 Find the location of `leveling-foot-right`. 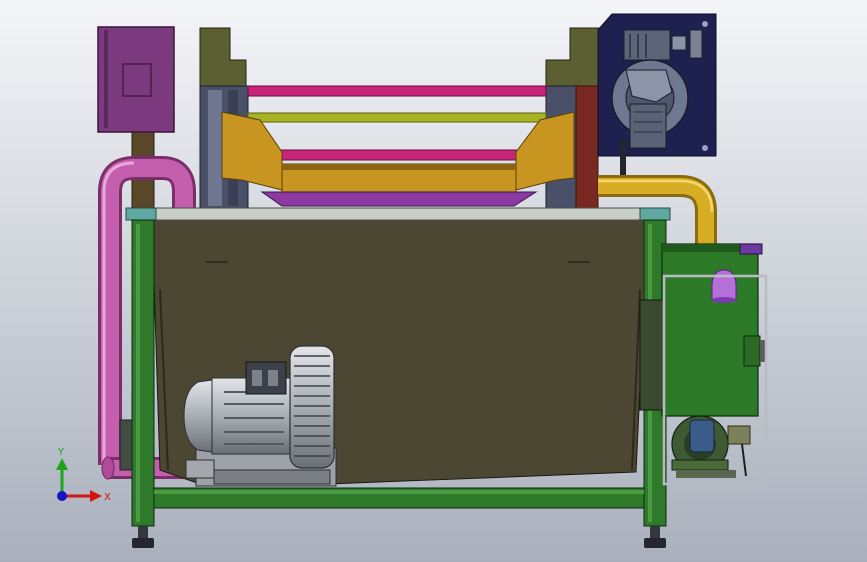

leveling-foot-right is located at coordinates (655, 543).